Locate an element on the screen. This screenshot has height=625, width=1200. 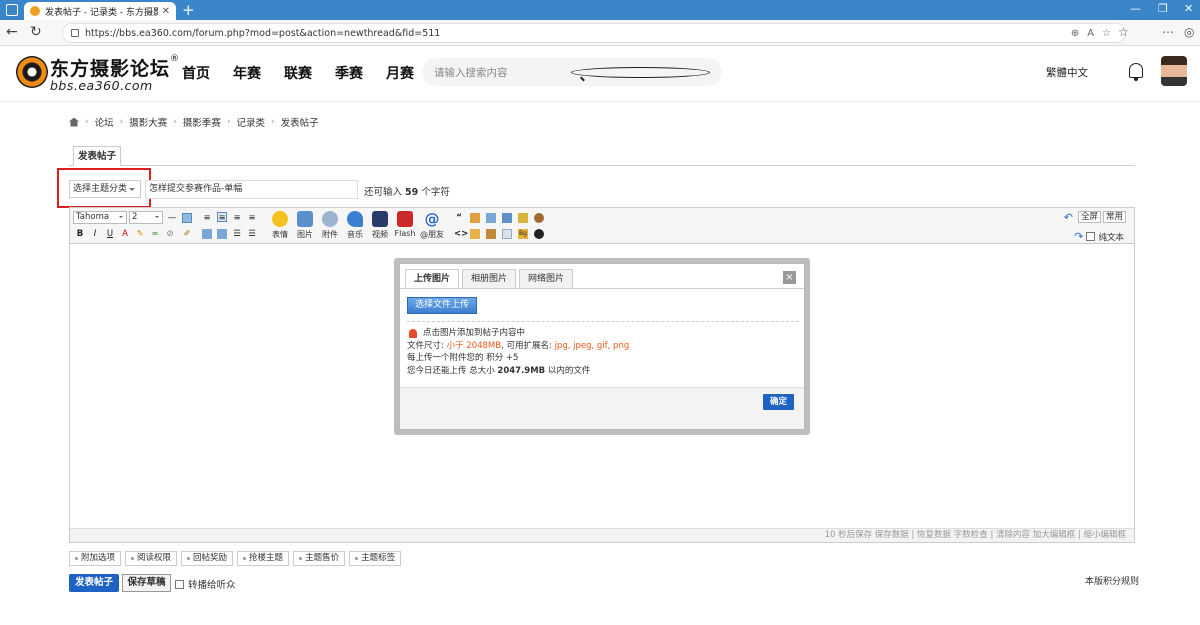
justify-icon: ≡ is located at coordinates (252, 218).